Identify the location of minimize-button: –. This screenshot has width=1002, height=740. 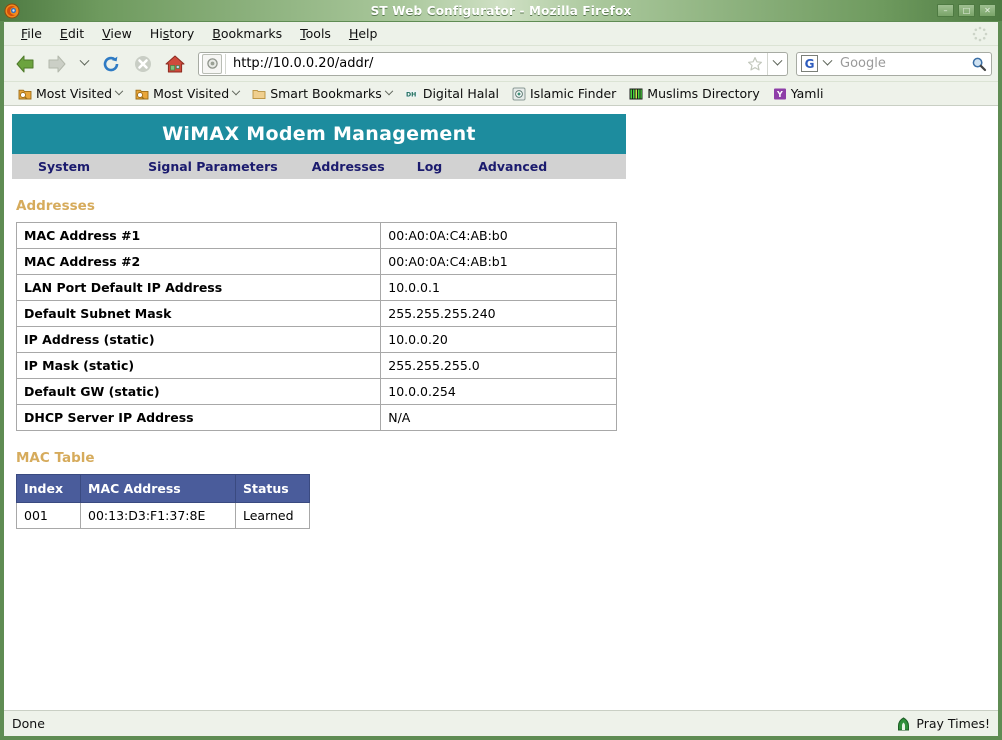
(945, 10).